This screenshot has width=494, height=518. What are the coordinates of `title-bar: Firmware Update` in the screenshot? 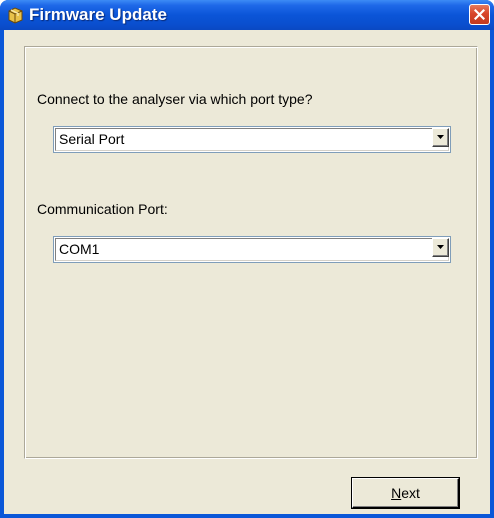 It's located at (247, 15).